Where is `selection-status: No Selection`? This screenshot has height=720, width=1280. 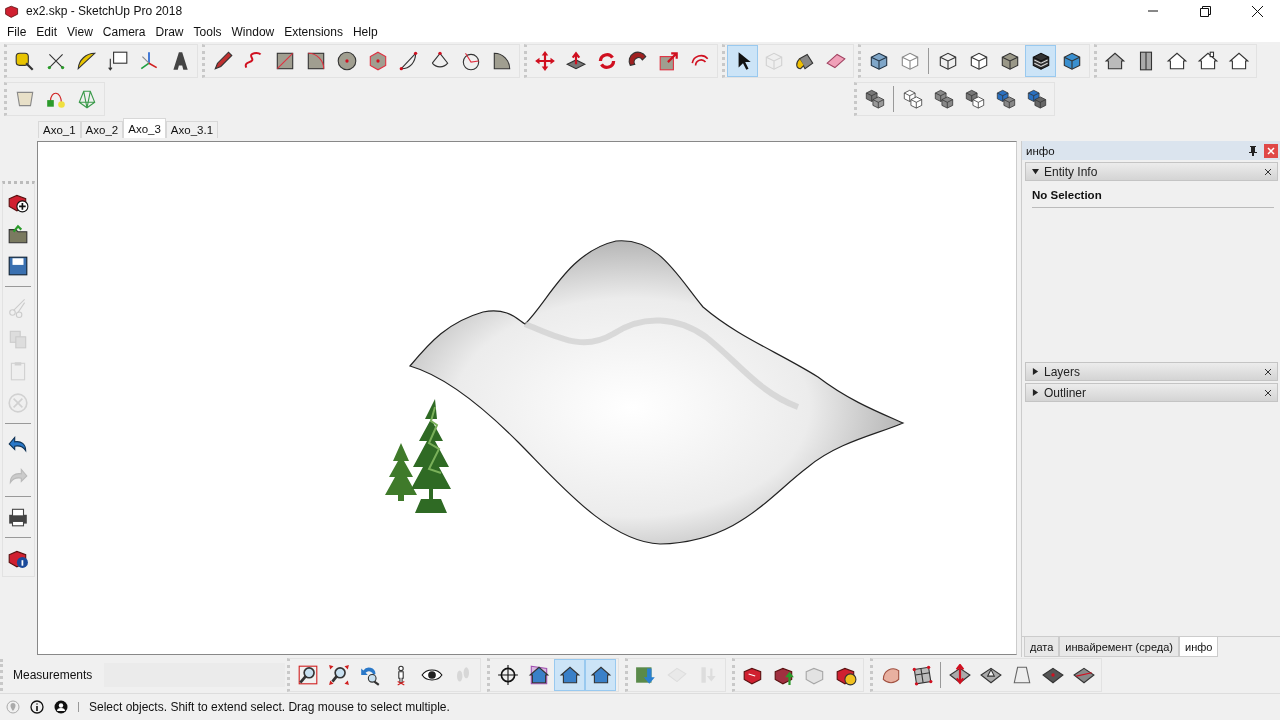
selection-status: No Selection is located at coordinates (1153, 196).